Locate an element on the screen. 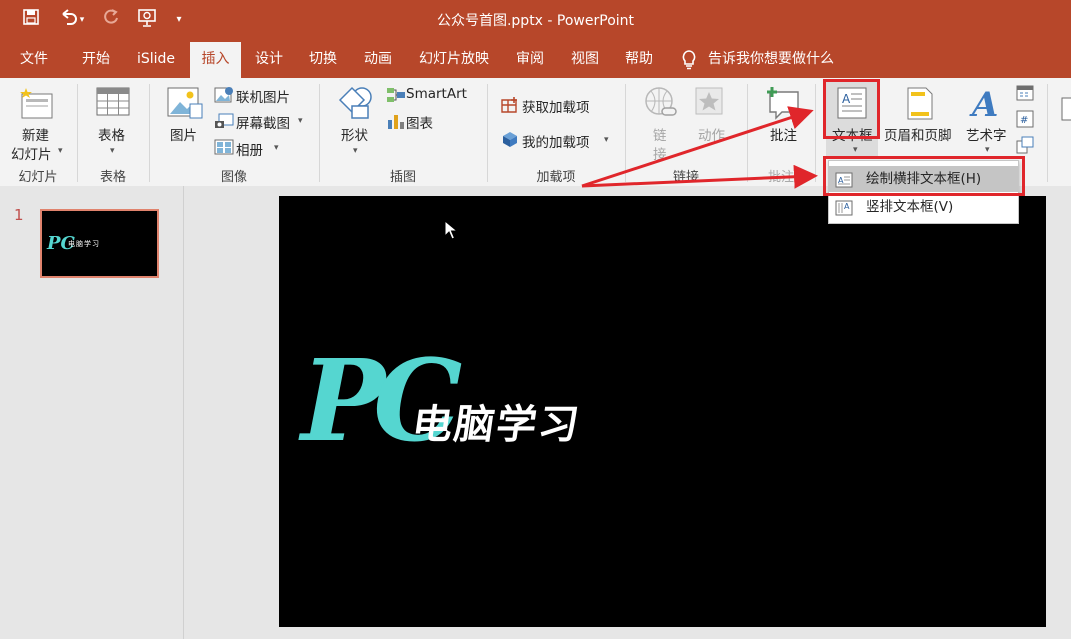 This screenshot has width=1071, height=639. tab-islide: iSlide is located at coordinates (156, 59).